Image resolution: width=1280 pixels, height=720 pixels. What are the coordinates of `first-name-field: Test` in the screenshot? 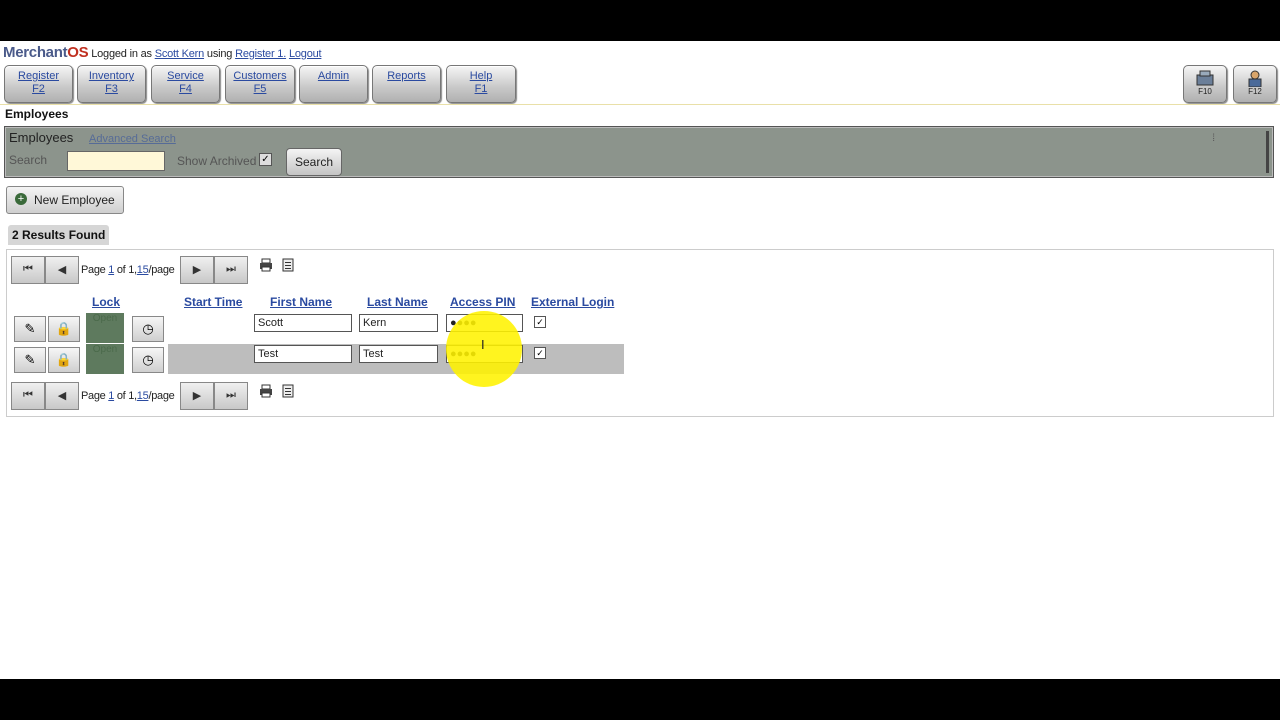 It's located at (303, 354).